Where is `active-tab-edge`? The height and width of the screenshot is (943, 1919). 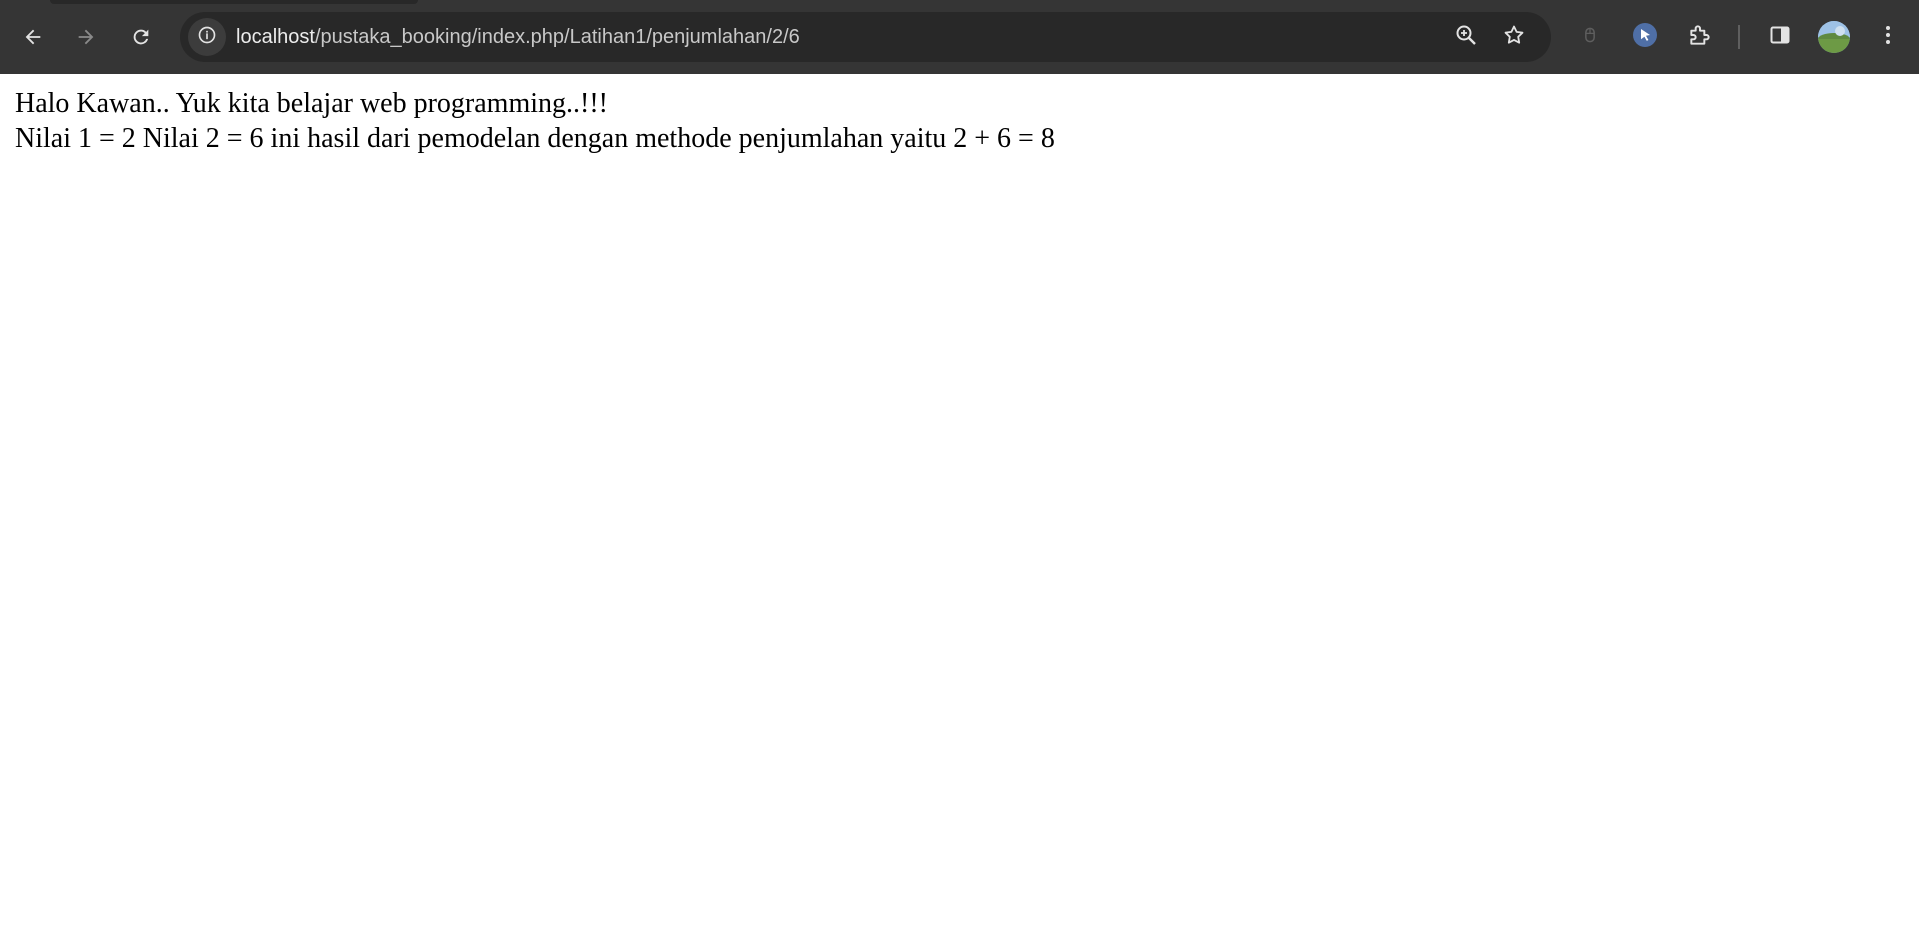
active-tab-edge is located at coordinates (234, 2).